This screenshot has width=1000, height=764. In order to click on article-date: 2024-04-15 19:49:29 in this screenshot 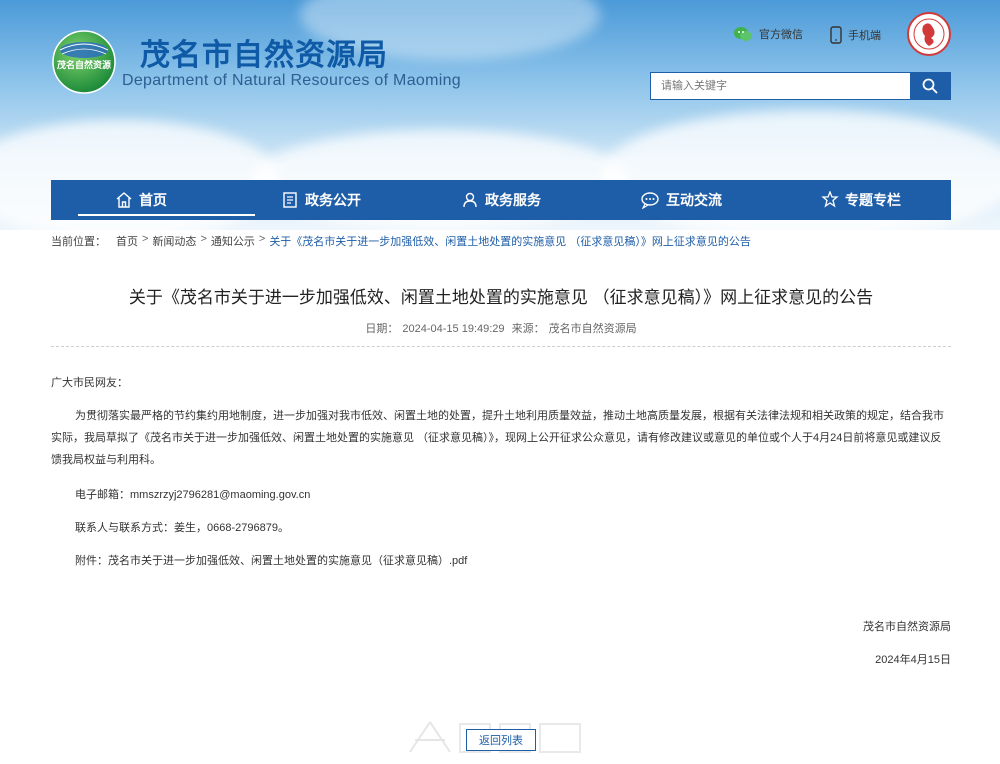, I will do `click(453, 329)`.